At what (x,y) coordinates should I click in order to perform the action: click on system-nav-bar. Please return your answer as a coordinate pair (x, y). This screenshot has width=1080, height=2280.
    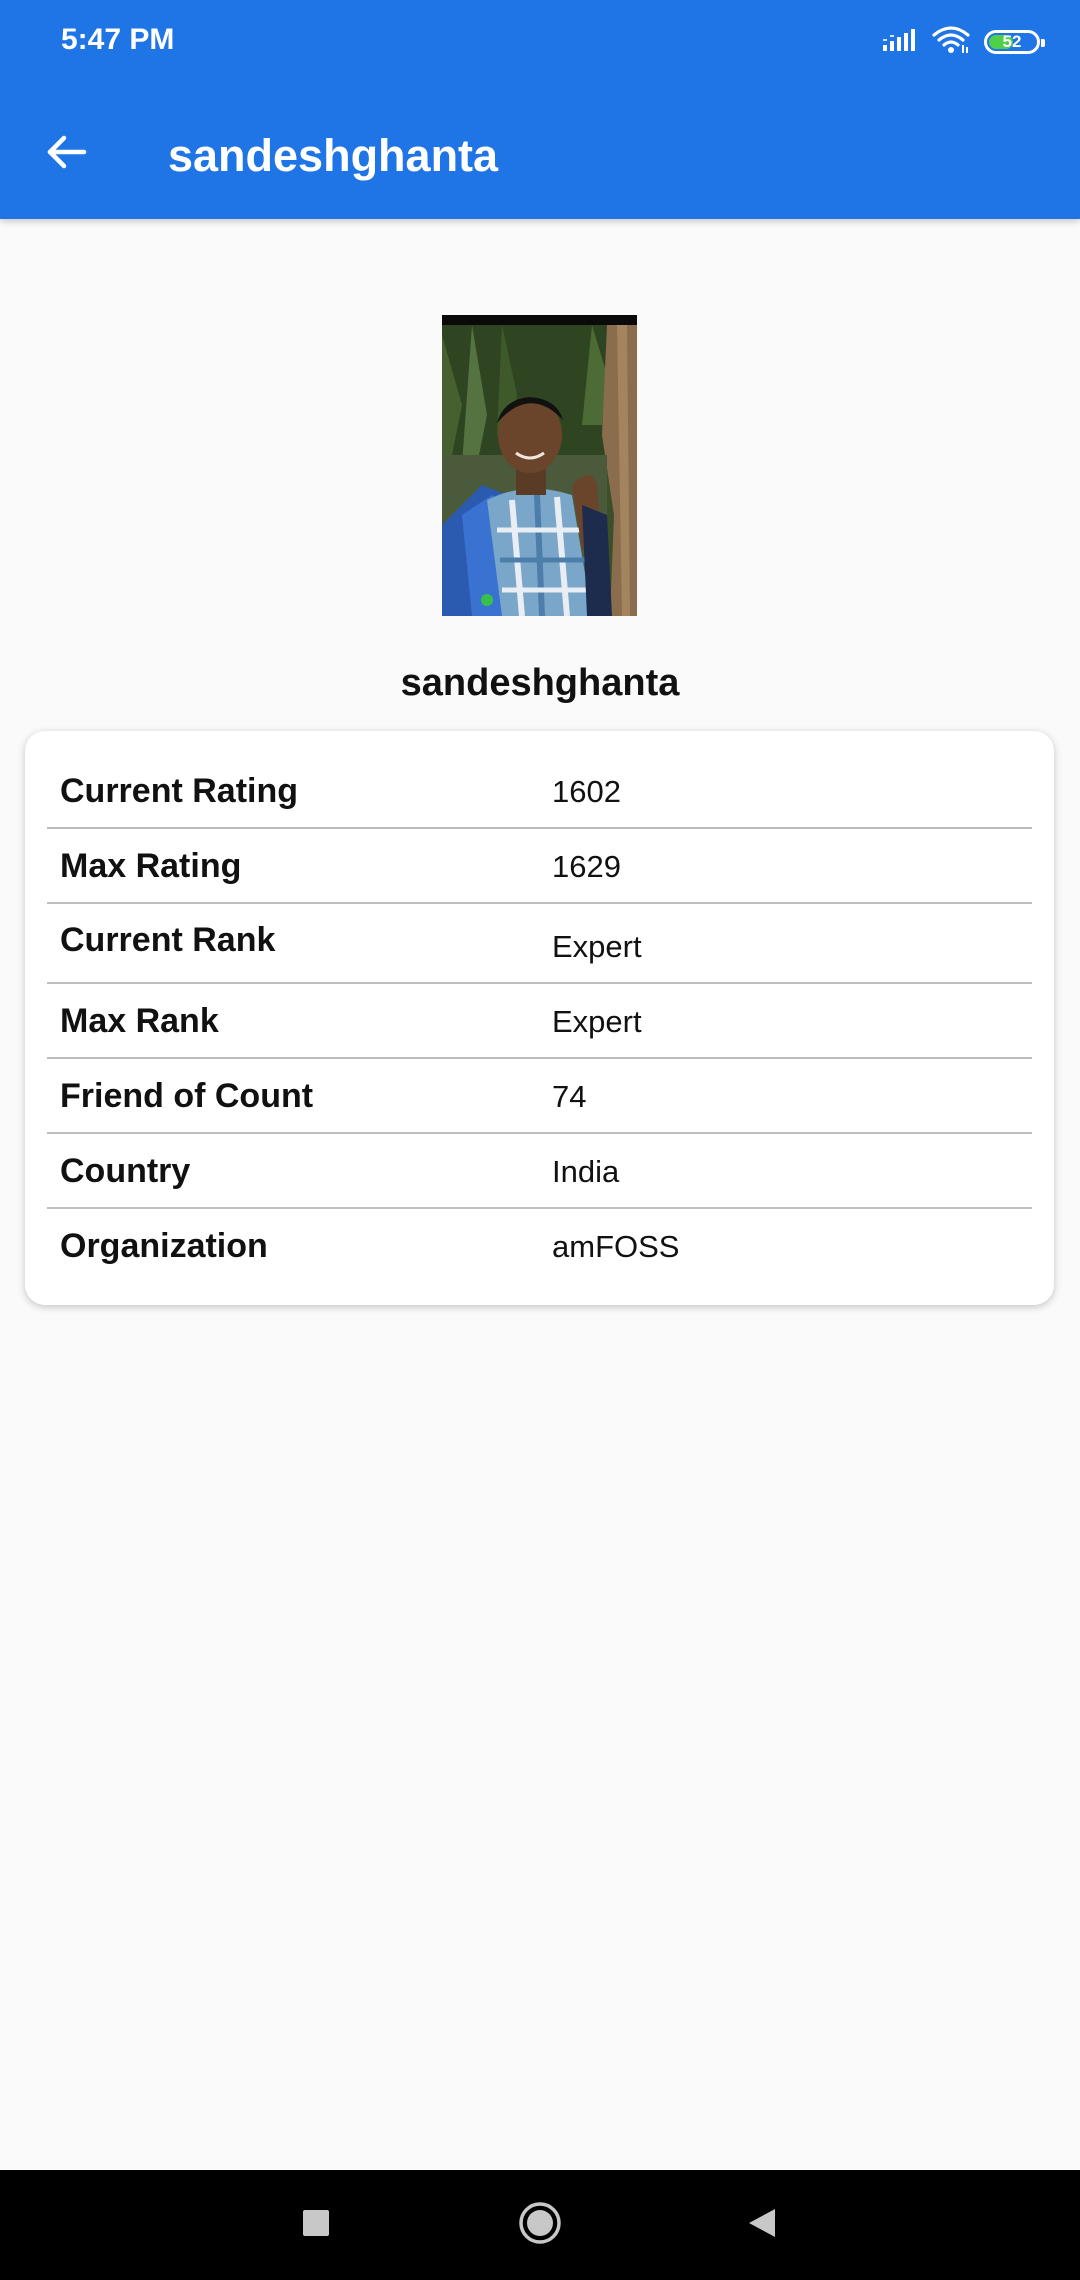
    Looking at the image, I should click on (540, 2225).